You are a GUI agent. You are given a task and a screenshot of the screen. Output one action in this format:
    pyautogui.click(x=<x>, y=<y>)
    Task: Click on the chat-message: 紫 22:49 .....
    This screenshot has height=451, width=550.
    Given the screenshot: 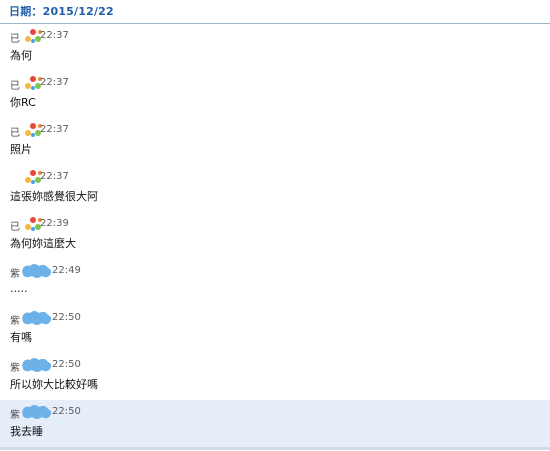 What is the action you would take?
    pyautogui.click(x=275, y=282)
    